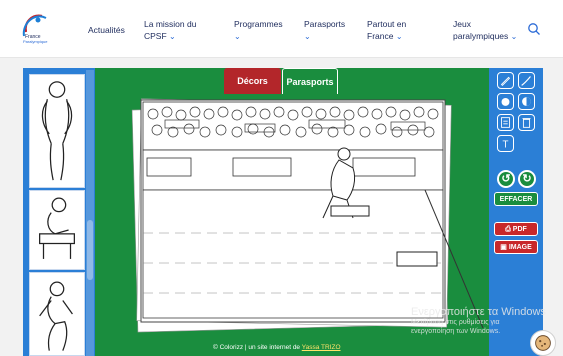  Describe the element at coordinates (57, 230) in the screenshot. I see `thumbnail-wheelchair-athlete` at that location.